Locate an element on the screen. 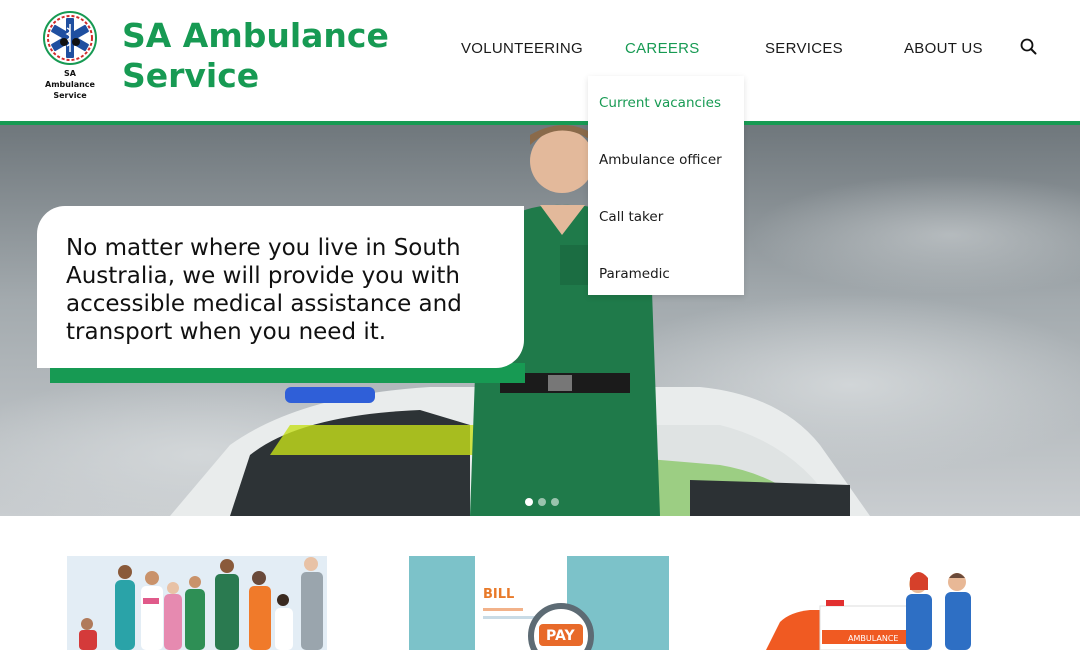  nav-item-about-us: ABOUT US is located at coordinates (943, 48).